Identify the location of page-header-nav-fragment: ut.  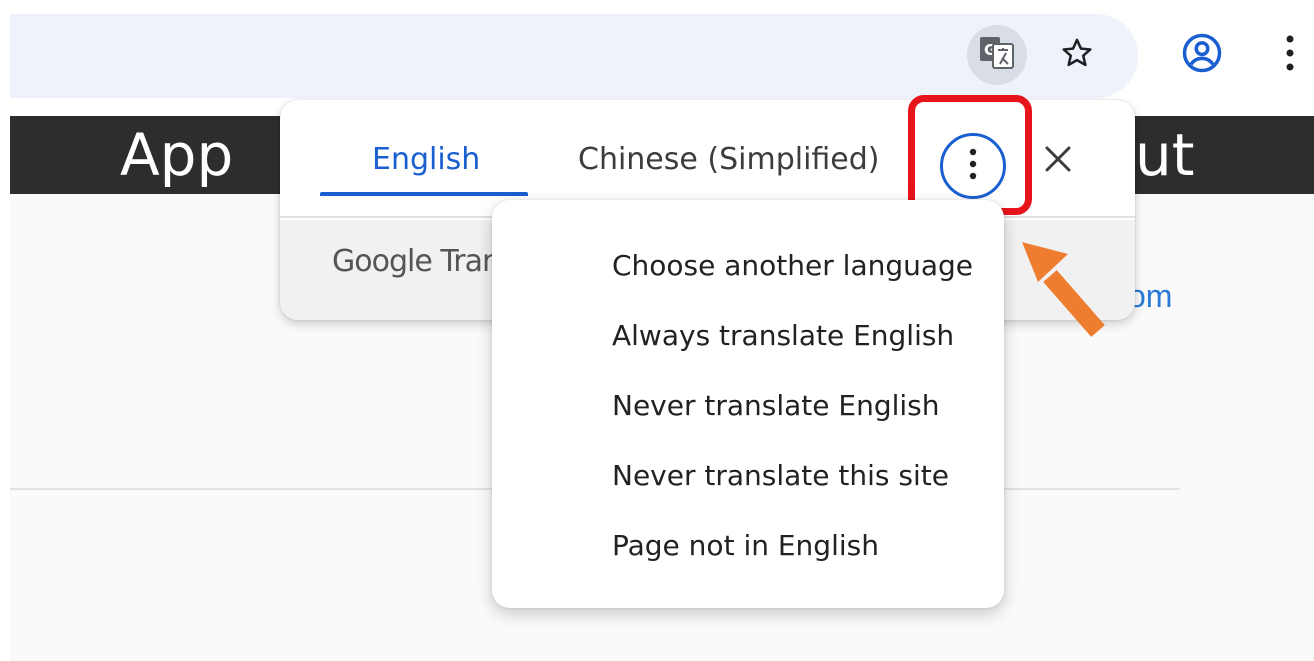
(1165, 155).